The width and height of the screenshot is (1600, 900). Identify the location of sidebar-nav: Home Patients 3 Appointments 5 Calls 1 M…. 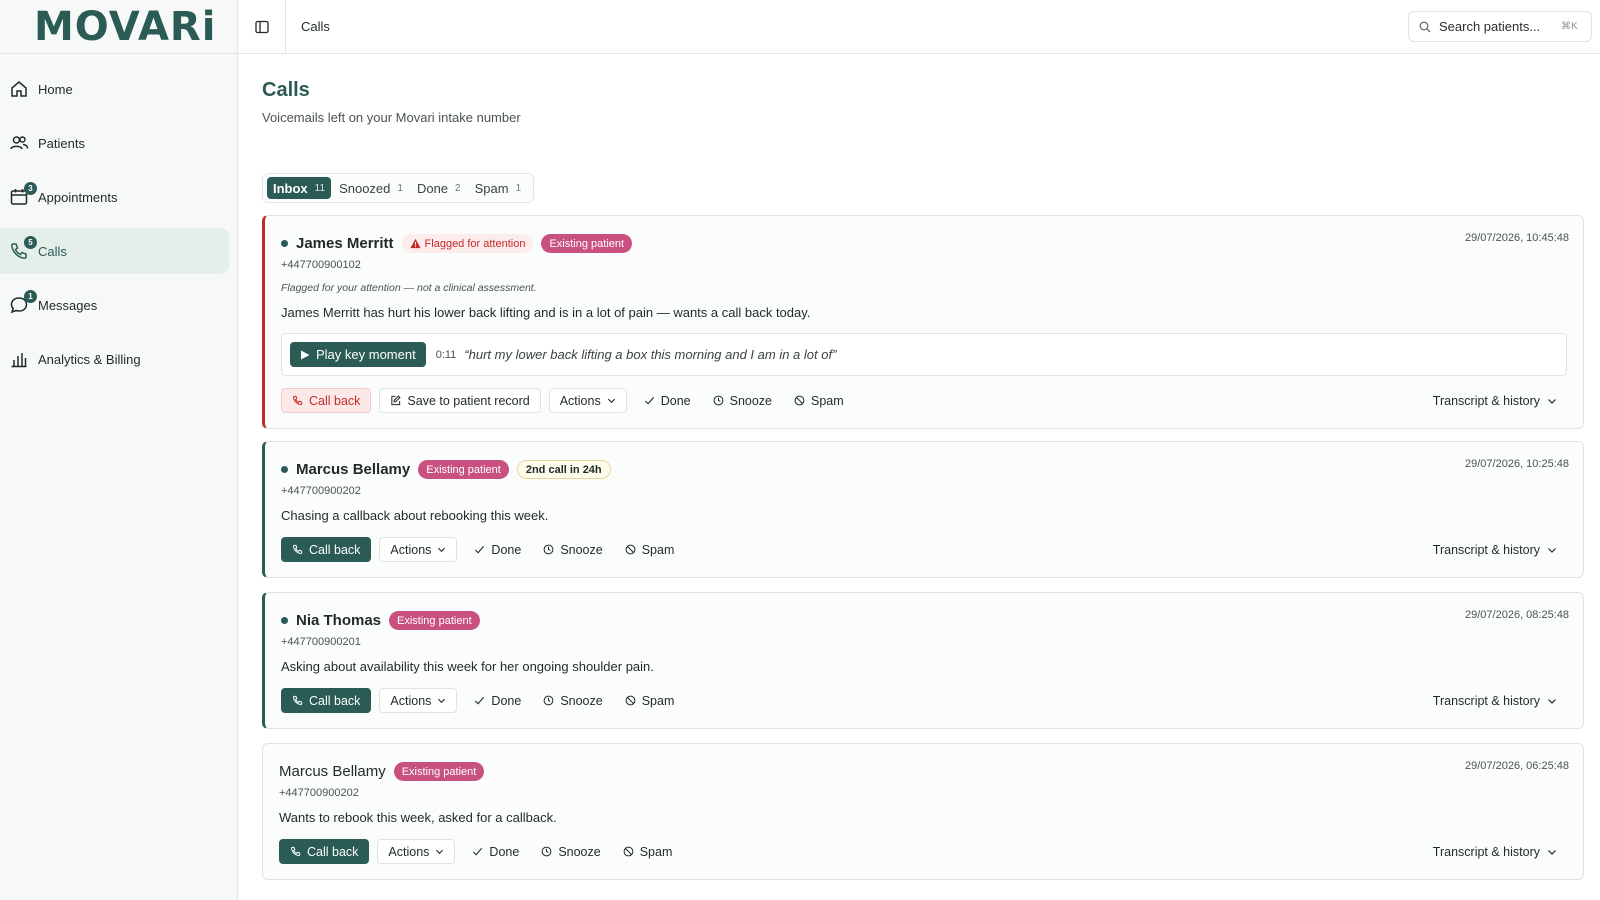
(118, 218).